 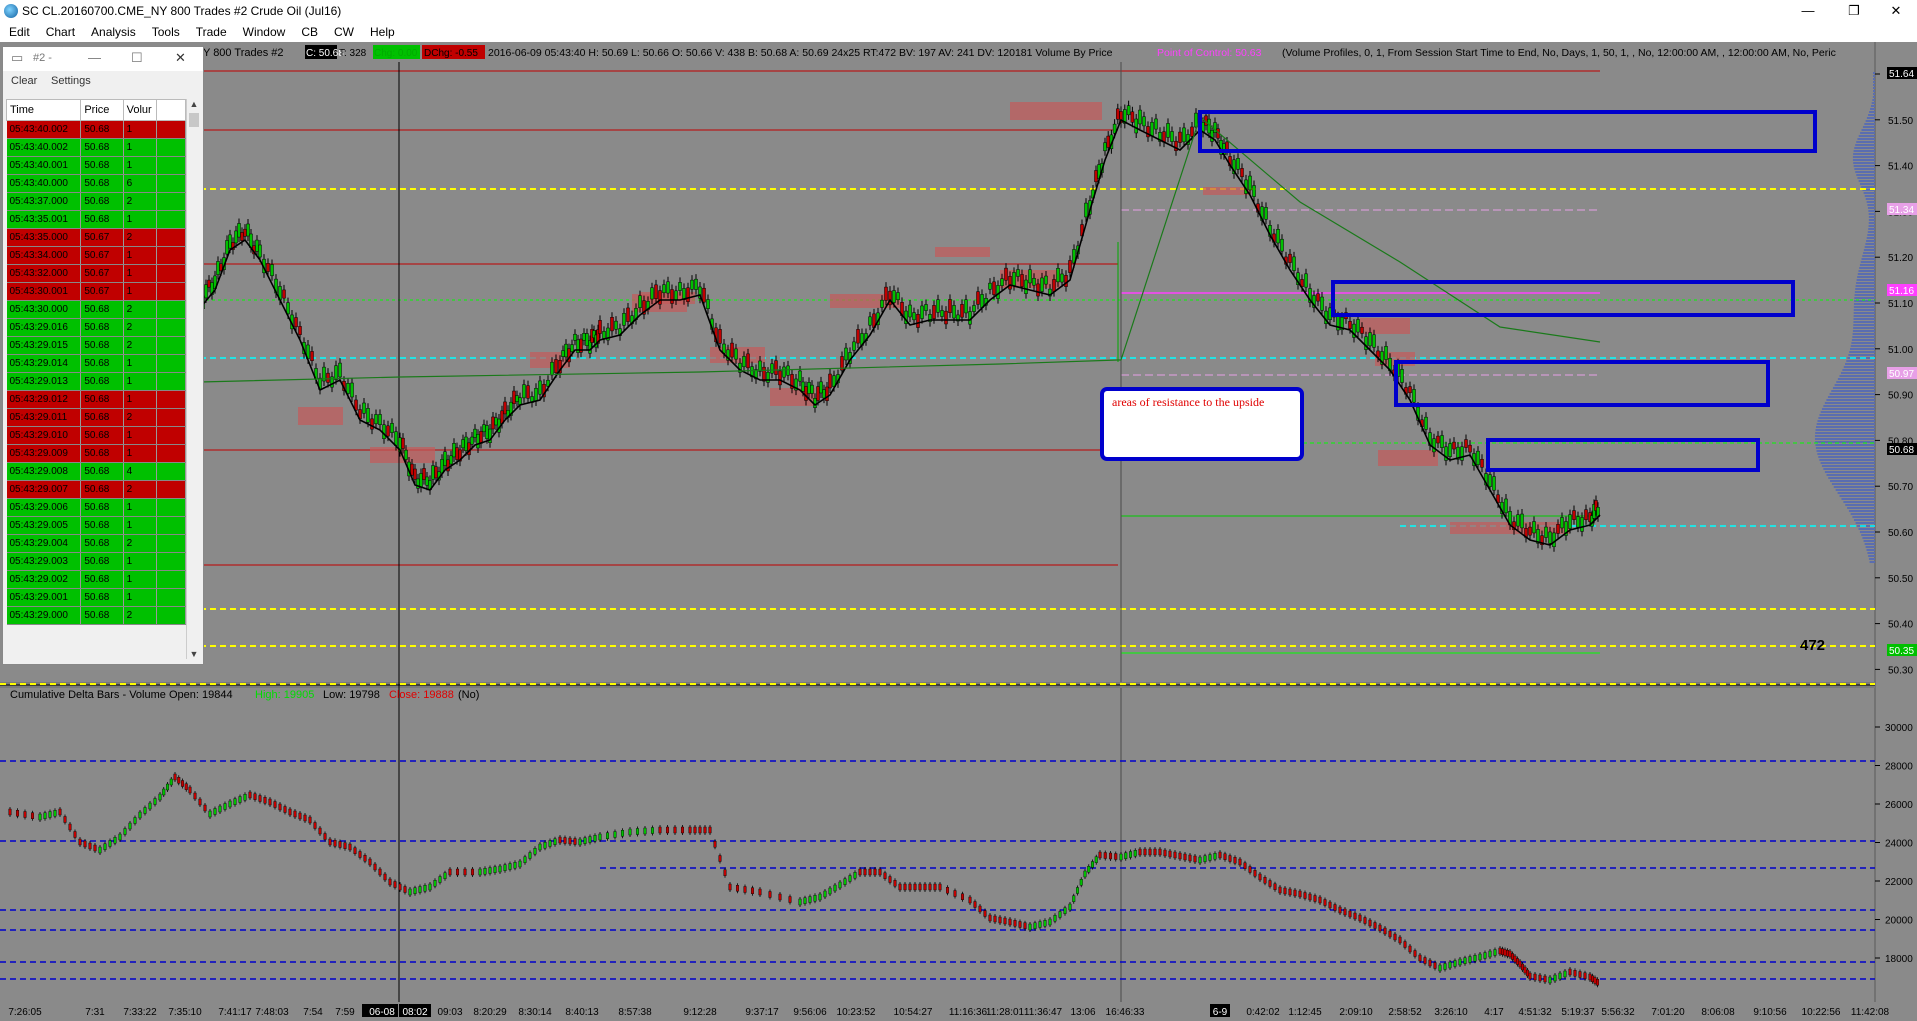 I want to click on trade-cell-t: 05:43:30.001, so click(x=44, y=291).